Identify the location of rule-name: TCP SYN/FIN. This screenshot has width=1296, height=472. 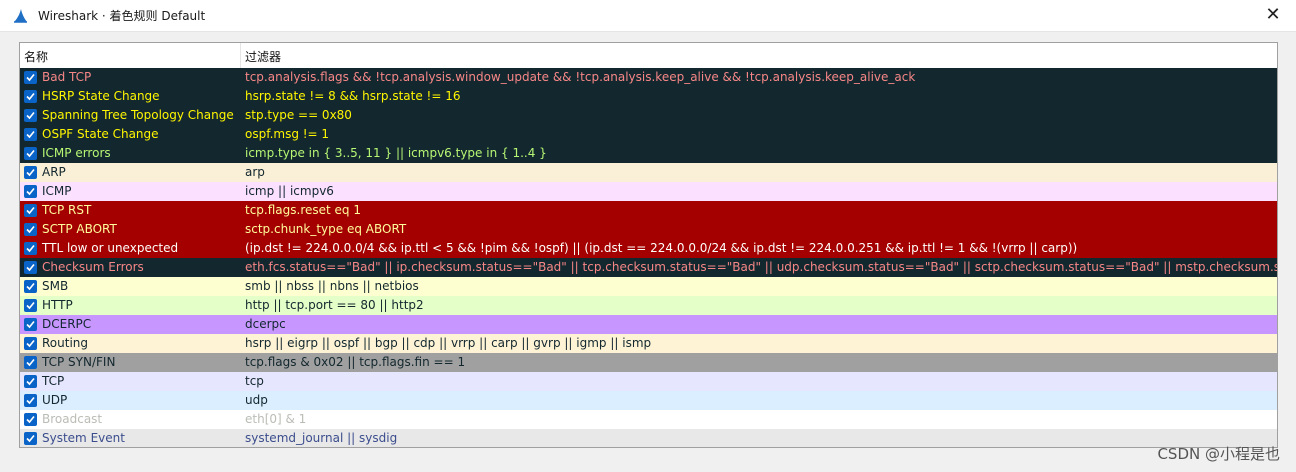
(79, 362).